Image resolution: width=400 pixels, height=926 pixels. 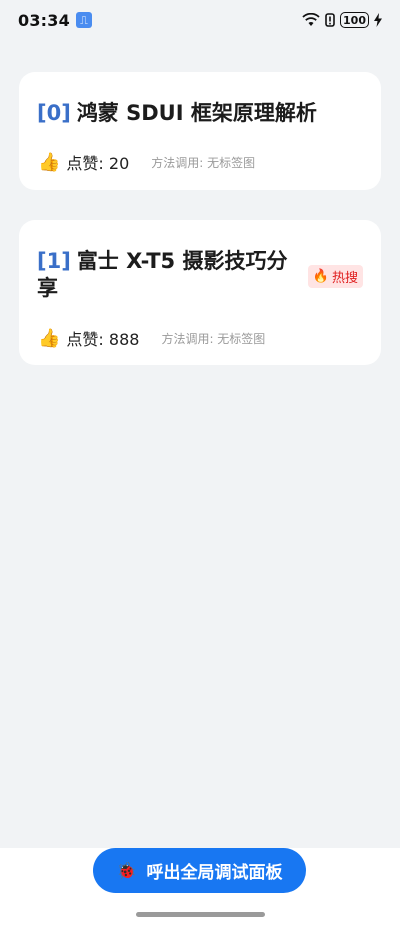 I want to click on battery-level: 100, so click(x=354, y=20).